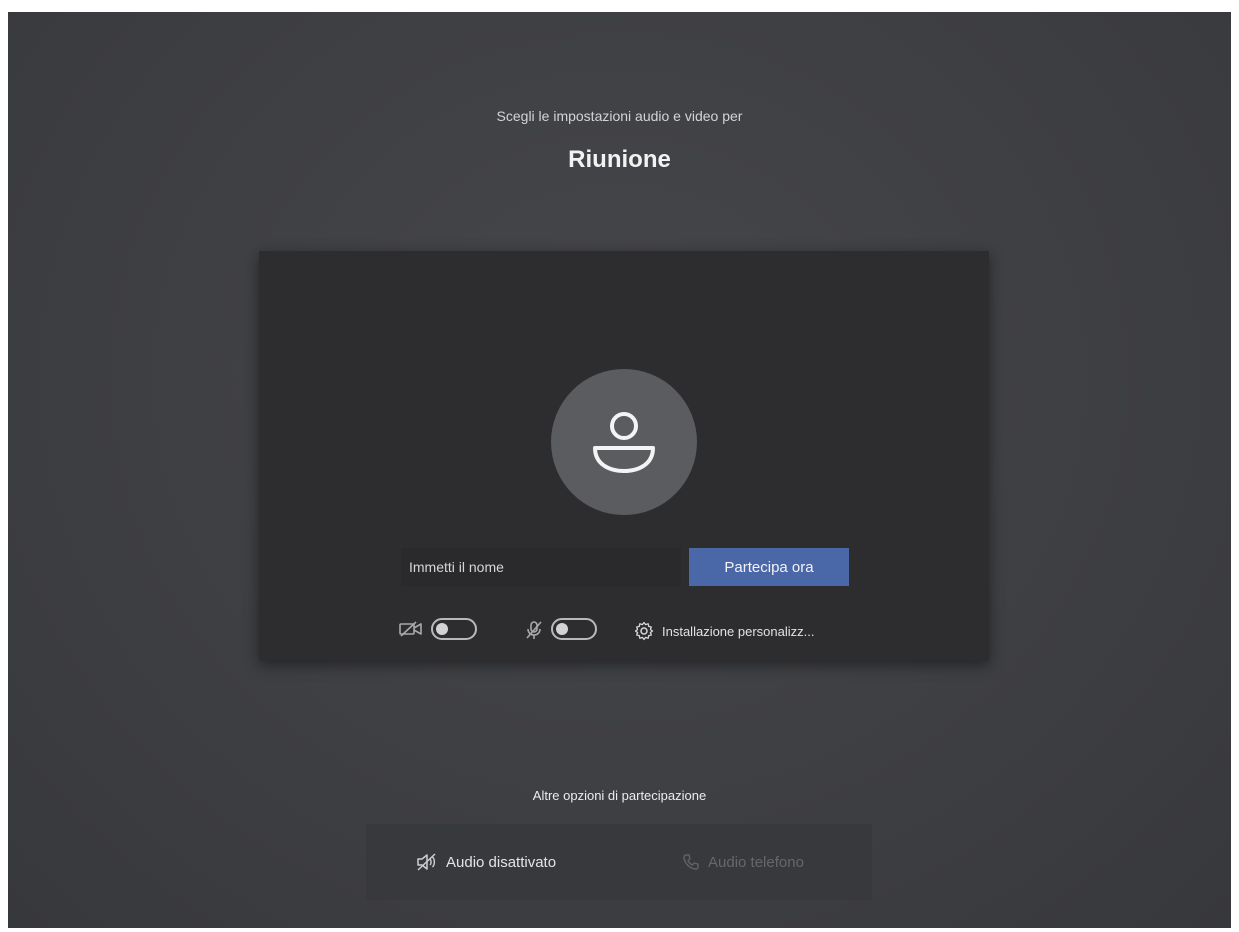 This screenshot has height=932, width=1239. I want to click on join-now-button: Partecipa ora, so click(769, 567).